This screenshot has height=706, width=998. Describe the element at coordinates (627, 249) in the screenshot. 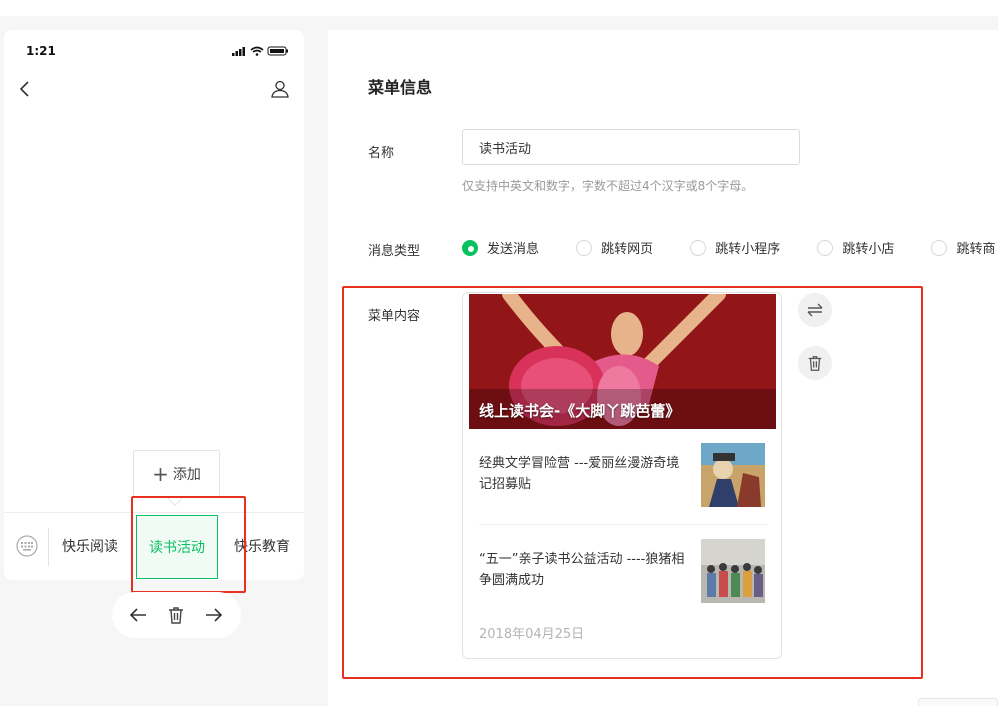

I see `radio-label: 跳转网页` at that location.